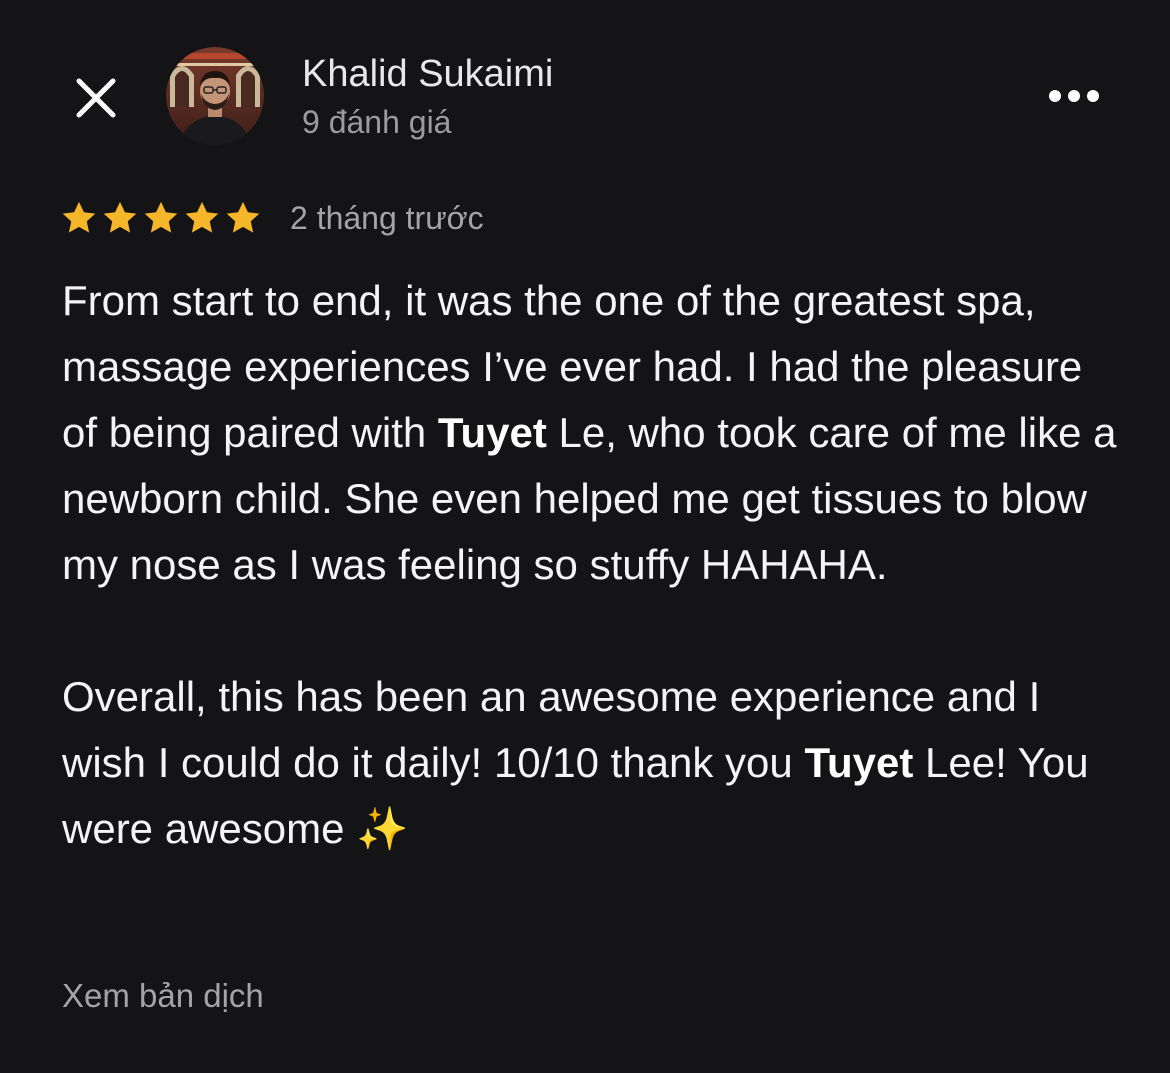 This screenshot has width=1170, height=1073. I want to click on more-horizontal-icon, so click(1074, 96).